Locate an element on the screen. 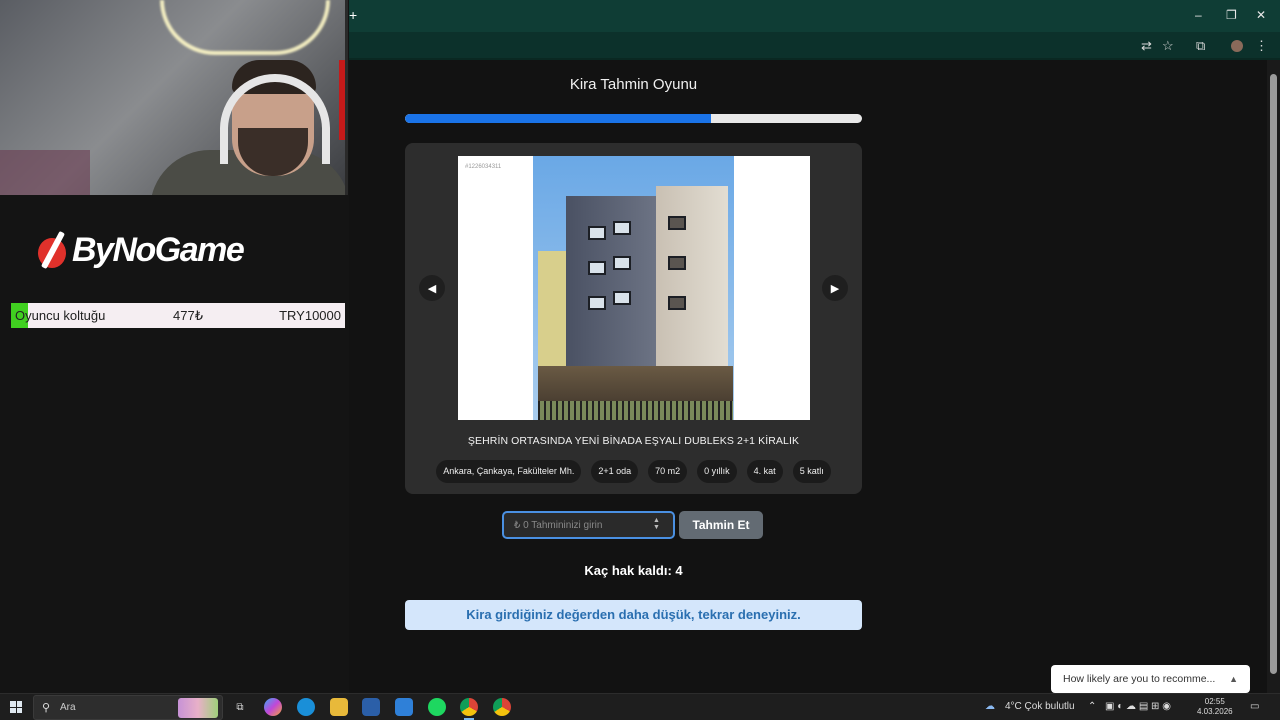  scrollbar is located at coordinates (1273, 376).